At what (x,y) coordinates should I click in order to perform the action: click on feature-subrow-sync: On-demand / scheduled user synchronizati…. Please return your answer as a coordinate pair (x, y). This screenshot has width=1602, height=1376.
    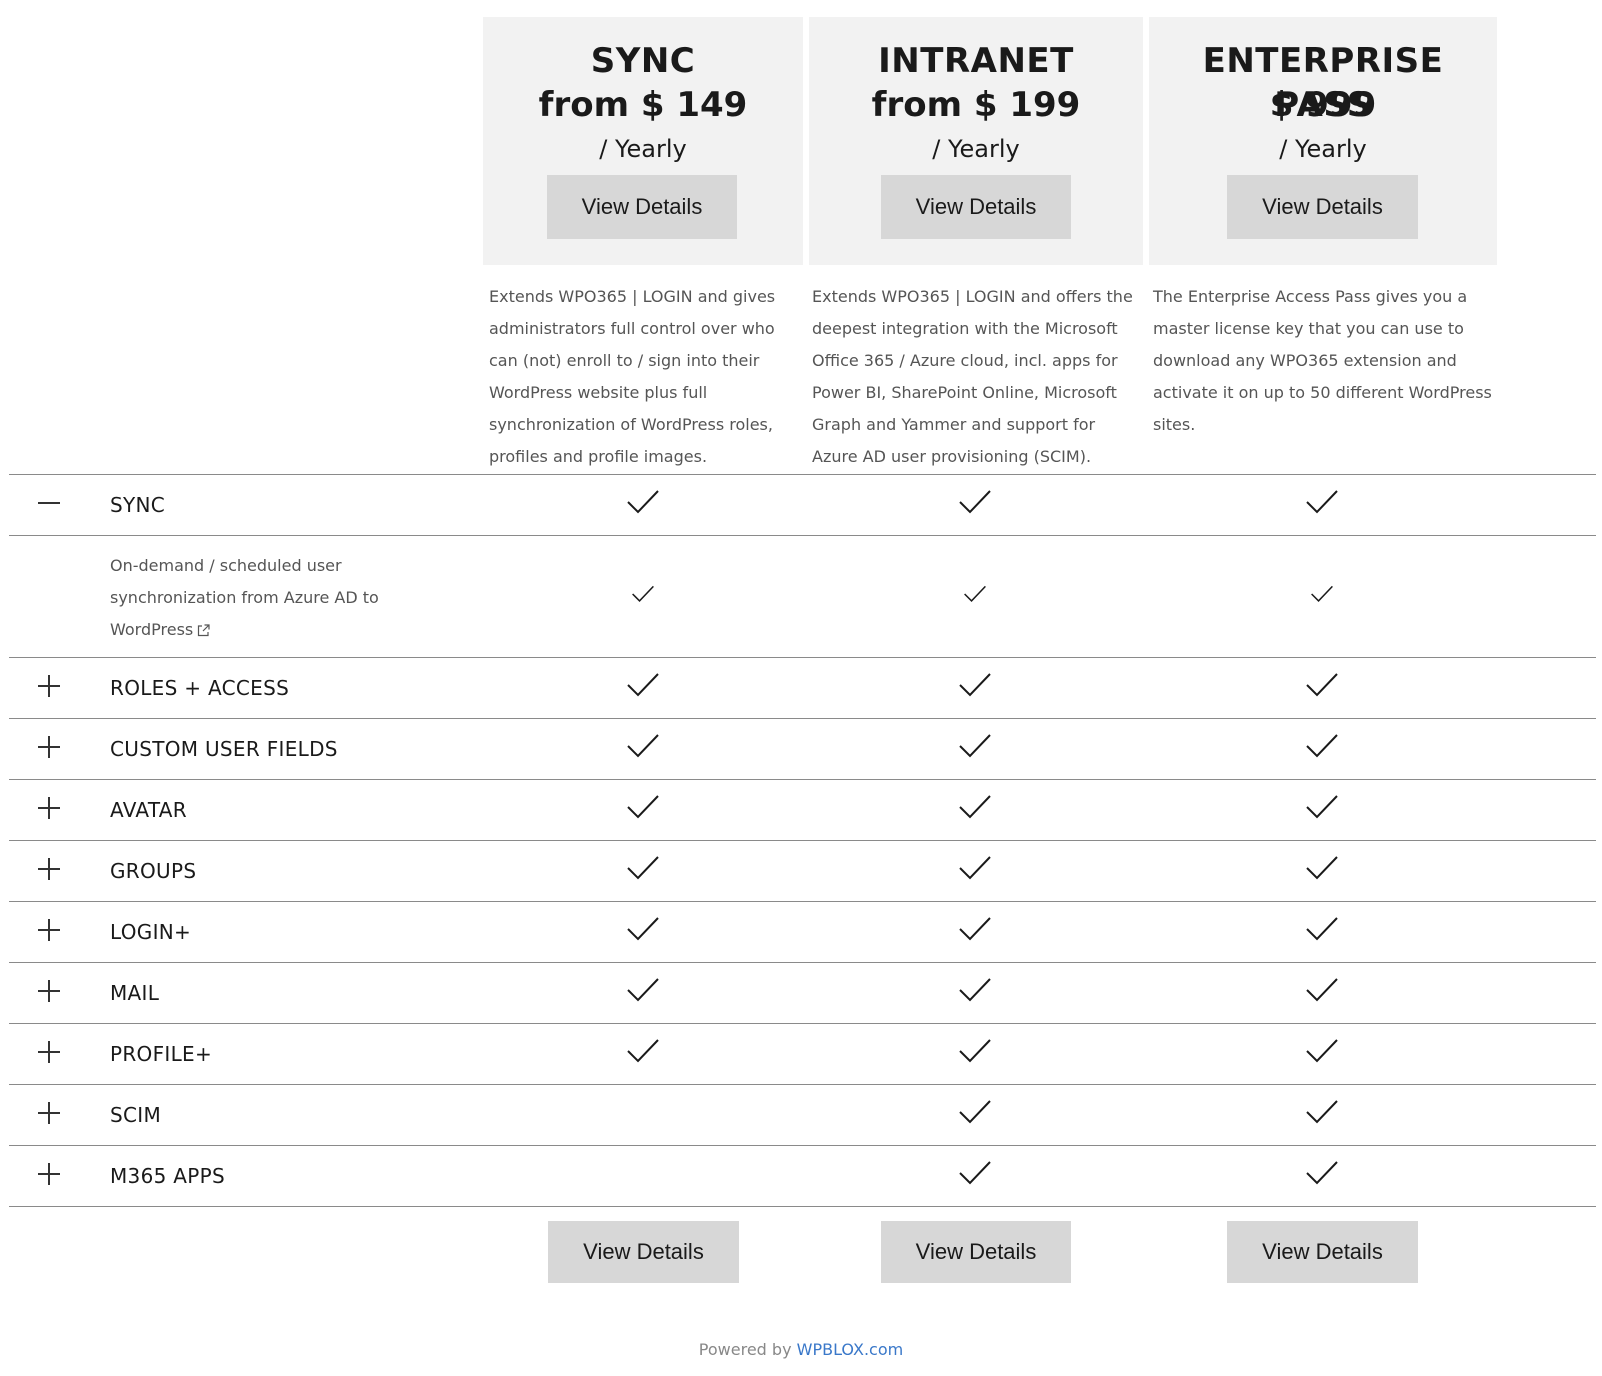
    Looking at the image, I should click on (802, 596).